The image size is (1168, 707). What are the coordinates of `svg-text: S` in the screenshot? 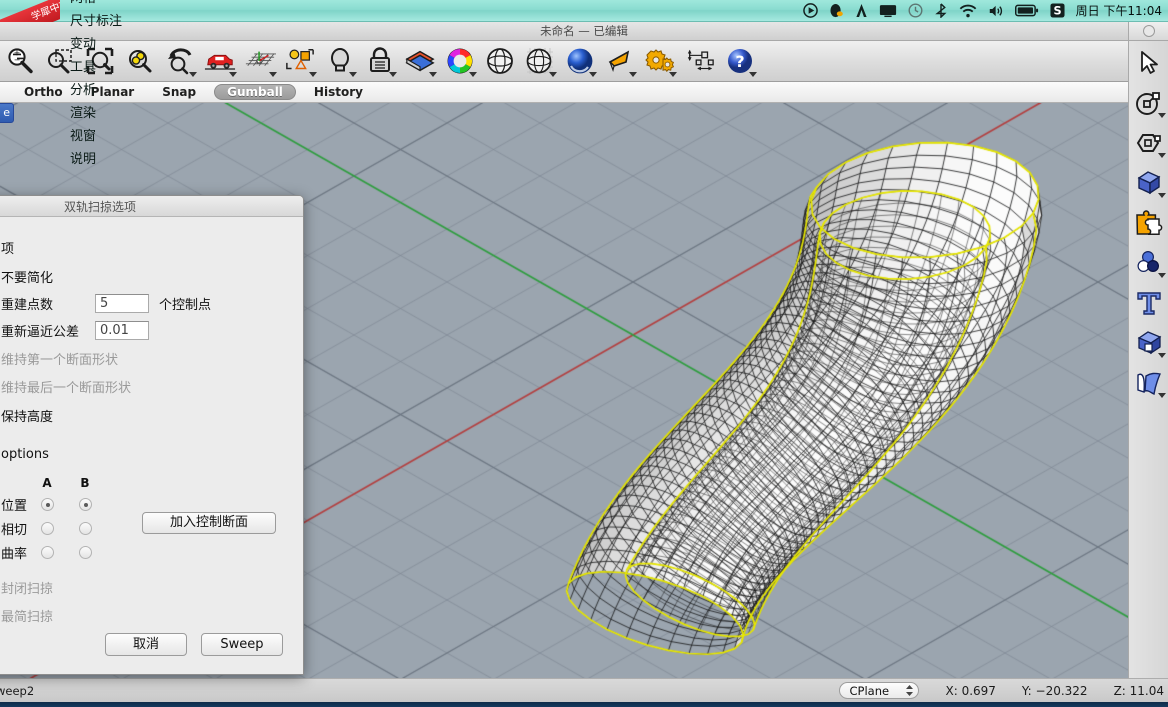 It's located at (1057, 11).